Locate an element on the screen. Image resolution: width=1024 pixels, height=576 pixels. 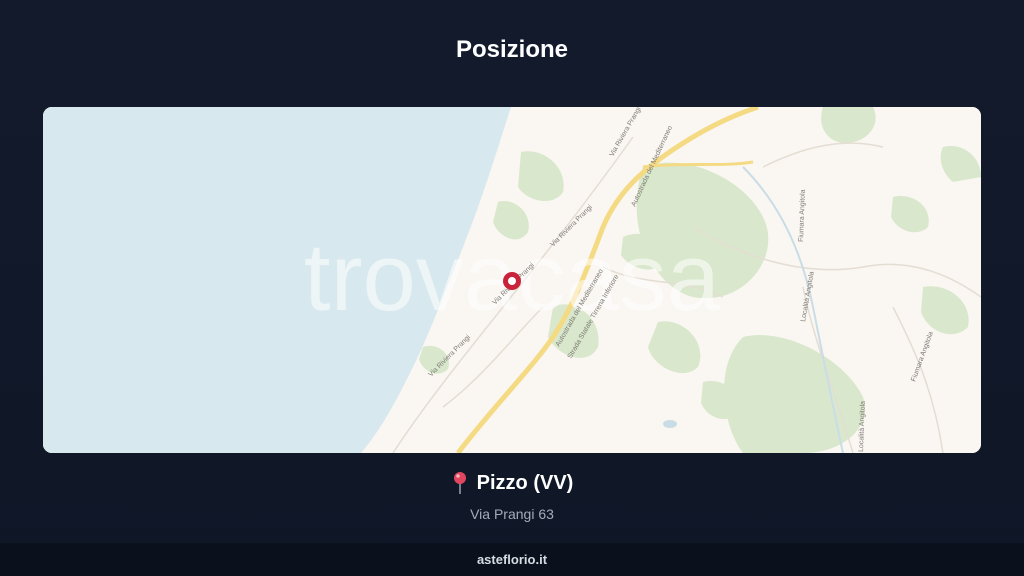
map-pin-icon is located at coordinates (460, 483).